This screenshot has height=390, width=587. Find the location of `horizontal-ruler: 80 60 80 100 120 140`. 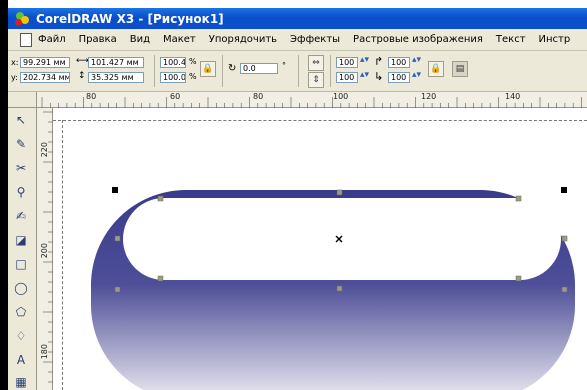

horizontal-ruler: 80 60 80 100 120 140 is located at coordinates (312, 100).